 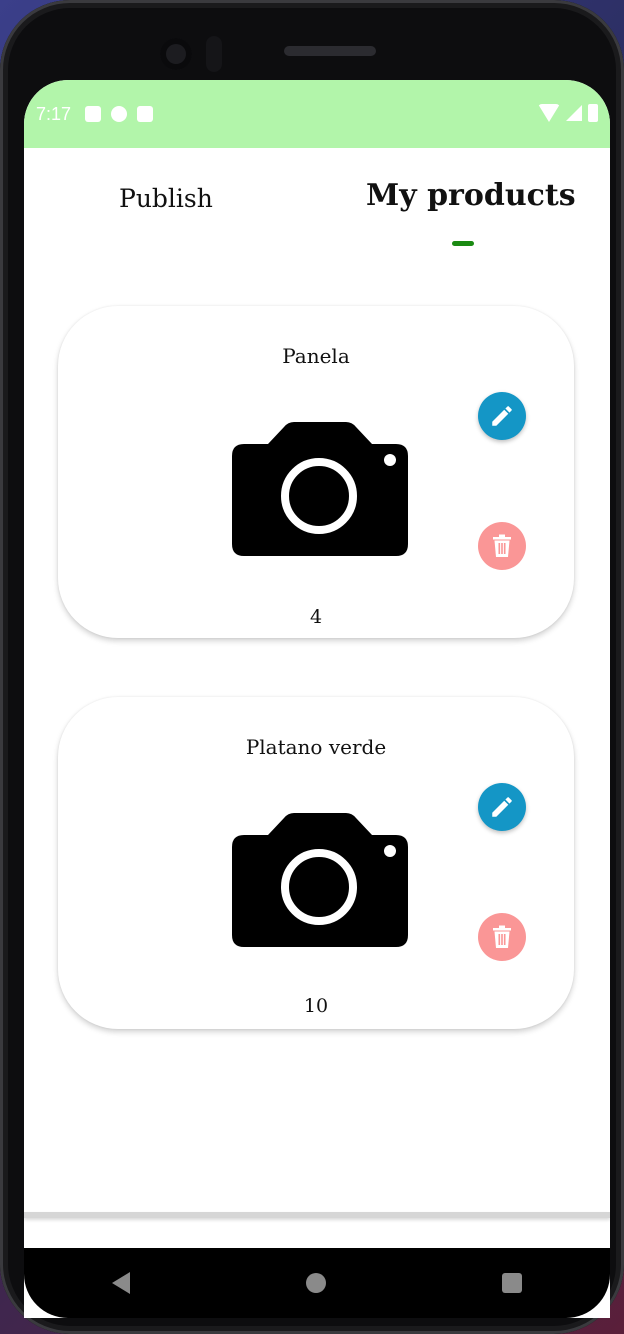 What do you see at coordinates (471, 195) in the screenshot?
I see `tab-my-products: My products` at bounding box center [471, 195].